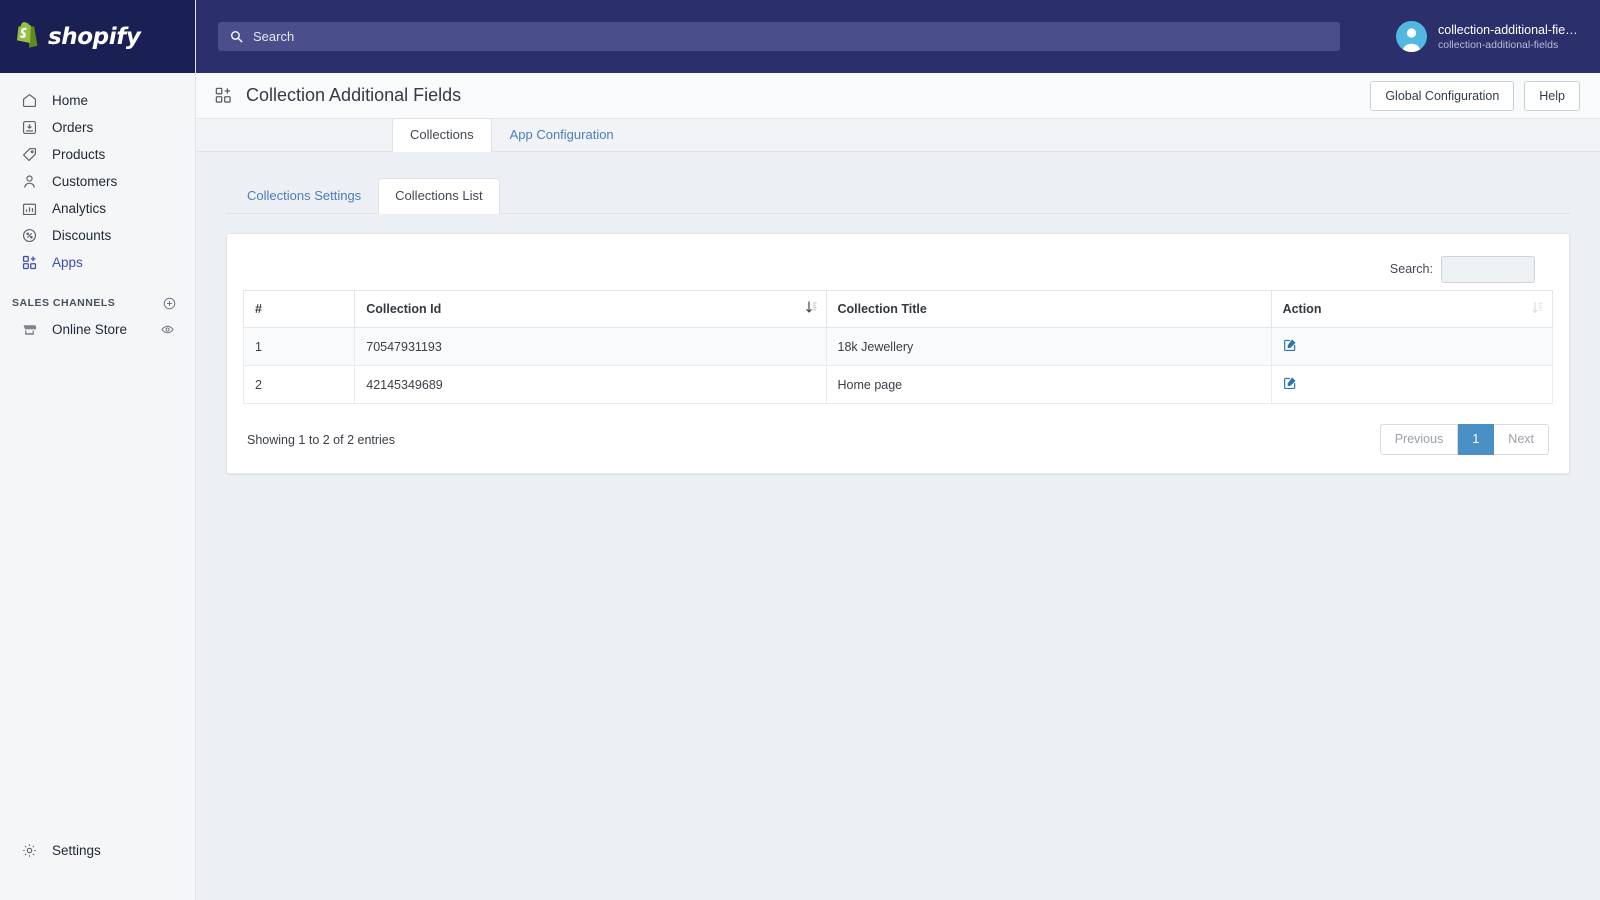  I want to click on sidebar-item-products: Products, so click(97, 154).